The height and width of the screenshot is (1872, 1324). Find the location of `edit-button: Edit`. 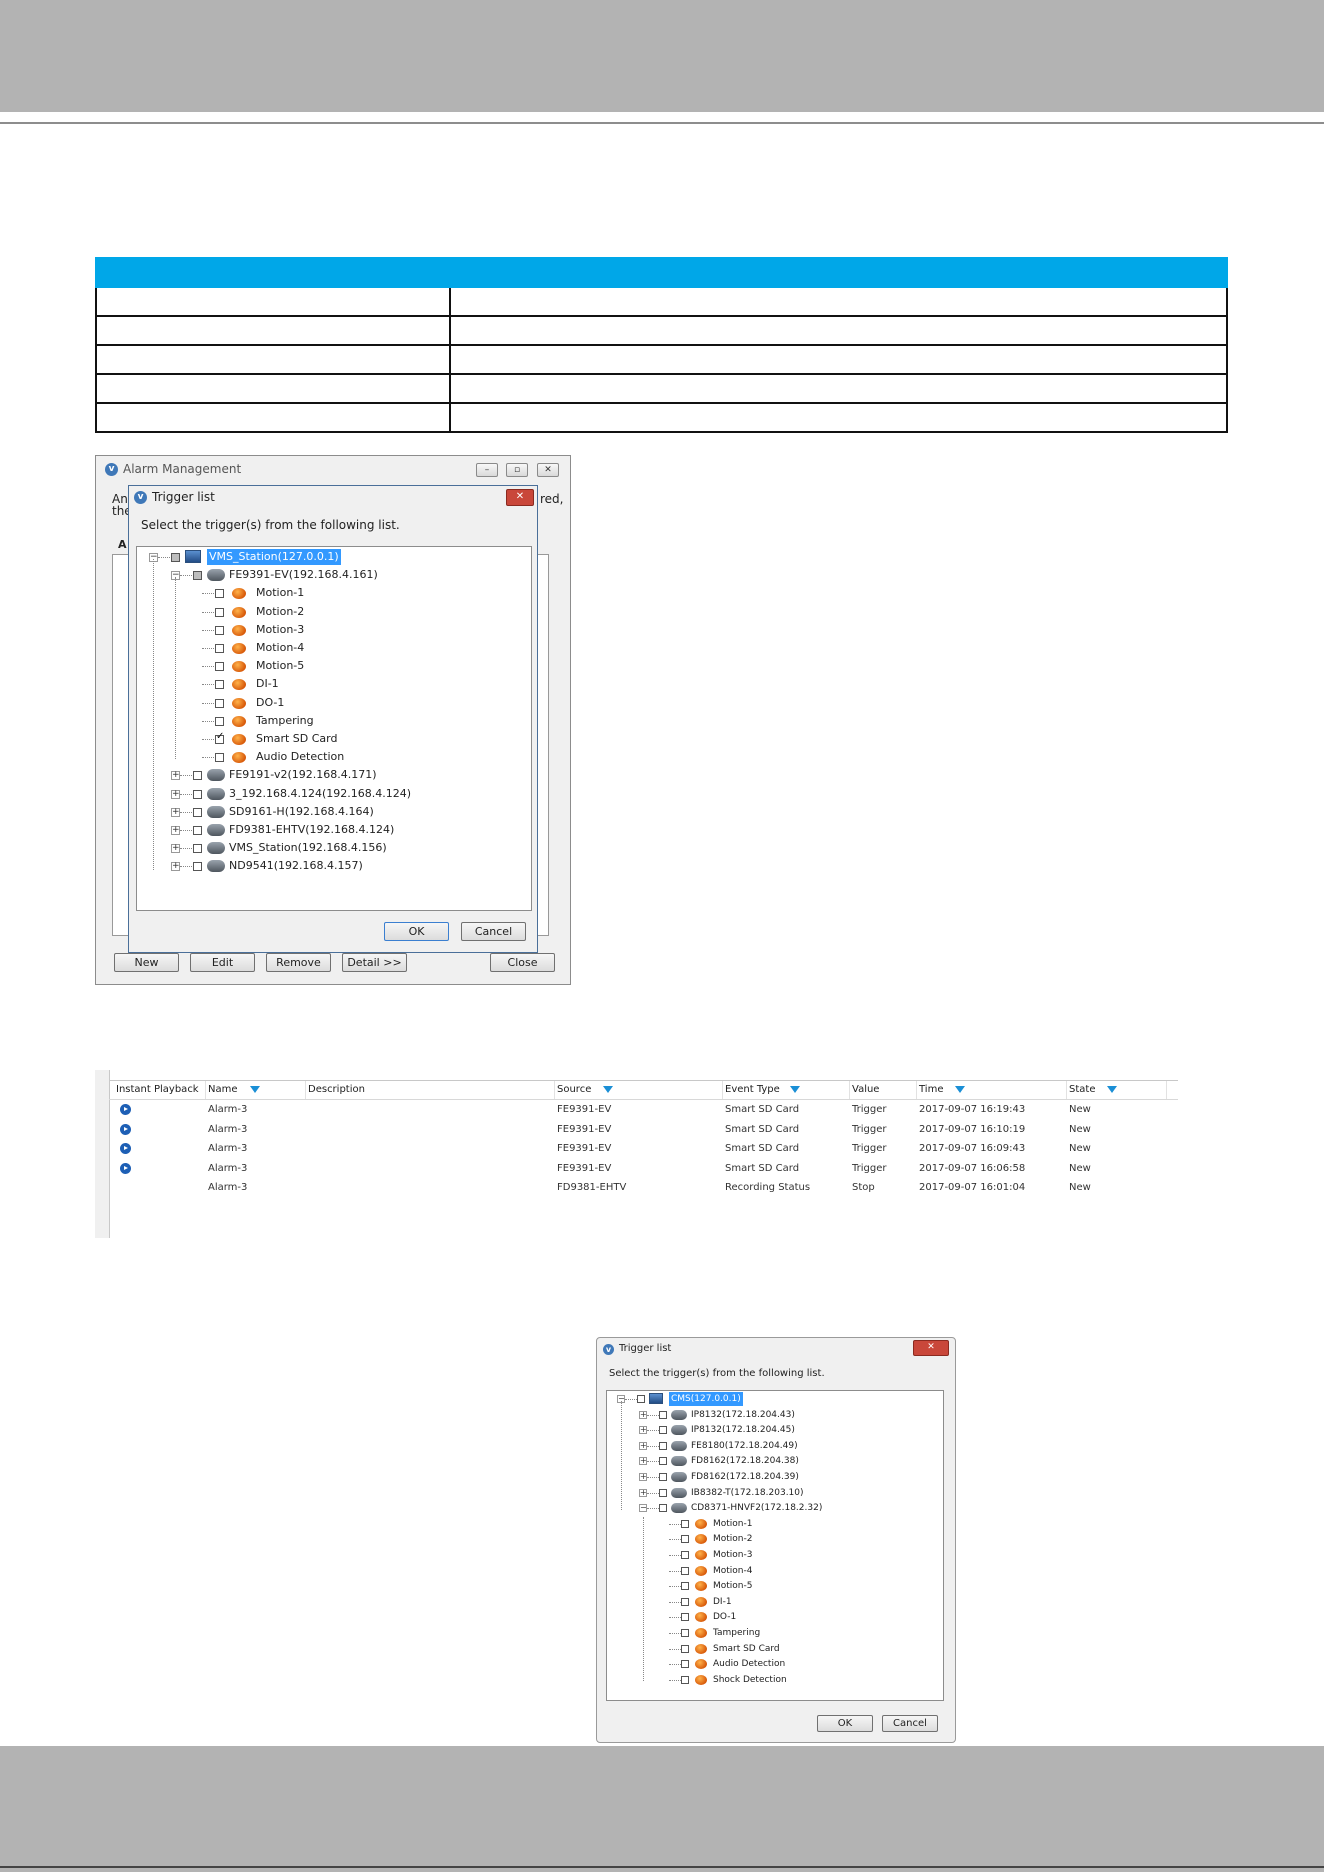

edit-button: Edit is located at coordinates (222, 962).